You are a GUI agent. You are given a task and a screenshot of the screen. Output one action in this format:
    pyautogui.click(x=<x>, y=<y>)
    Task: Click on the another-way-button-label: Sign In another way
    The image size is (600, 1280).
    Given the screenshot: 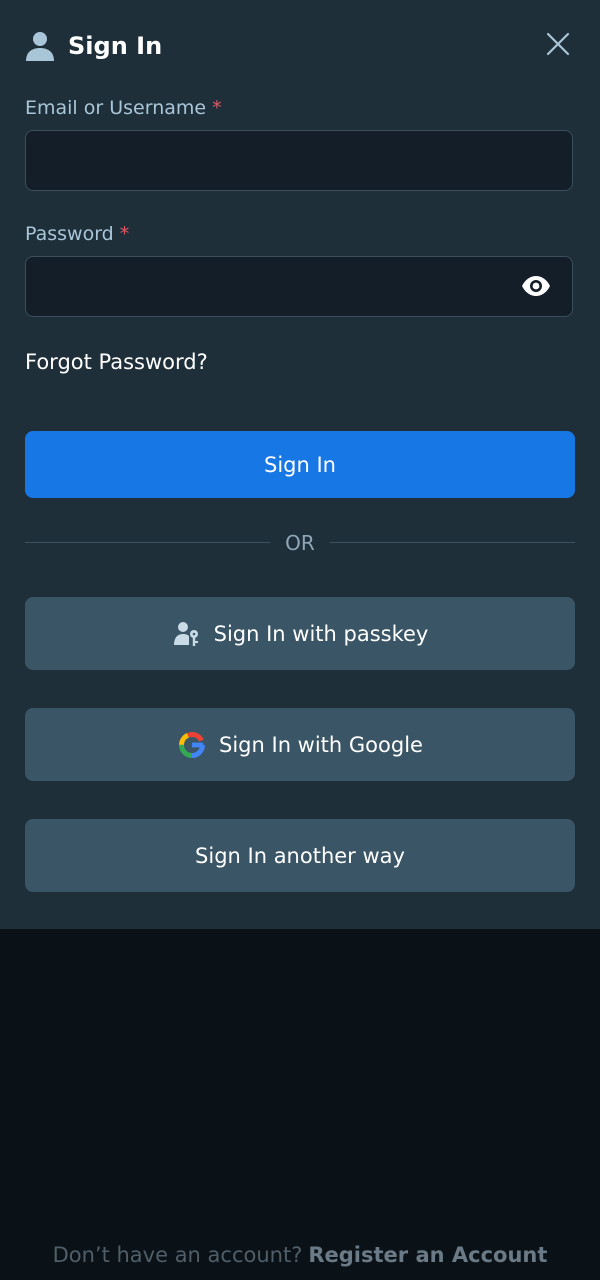 What is the action you would take?
    pyautogui.click(x=300, y=855)
    